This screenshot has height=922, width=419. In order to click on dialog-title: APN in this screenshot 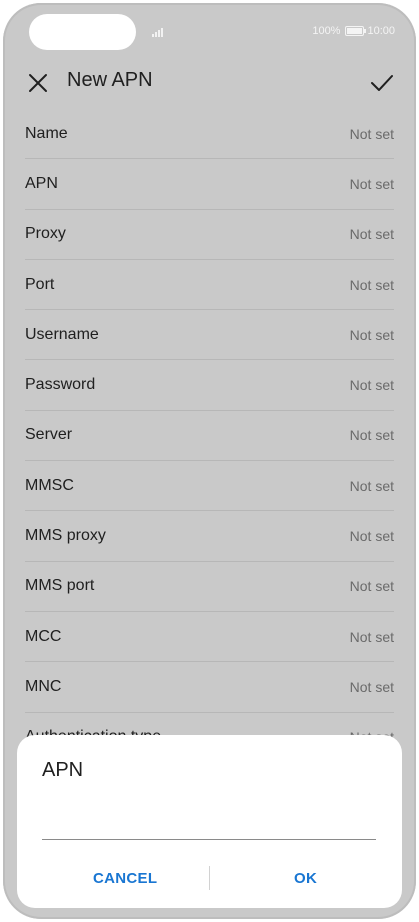, I will do `click(63, 770)`.